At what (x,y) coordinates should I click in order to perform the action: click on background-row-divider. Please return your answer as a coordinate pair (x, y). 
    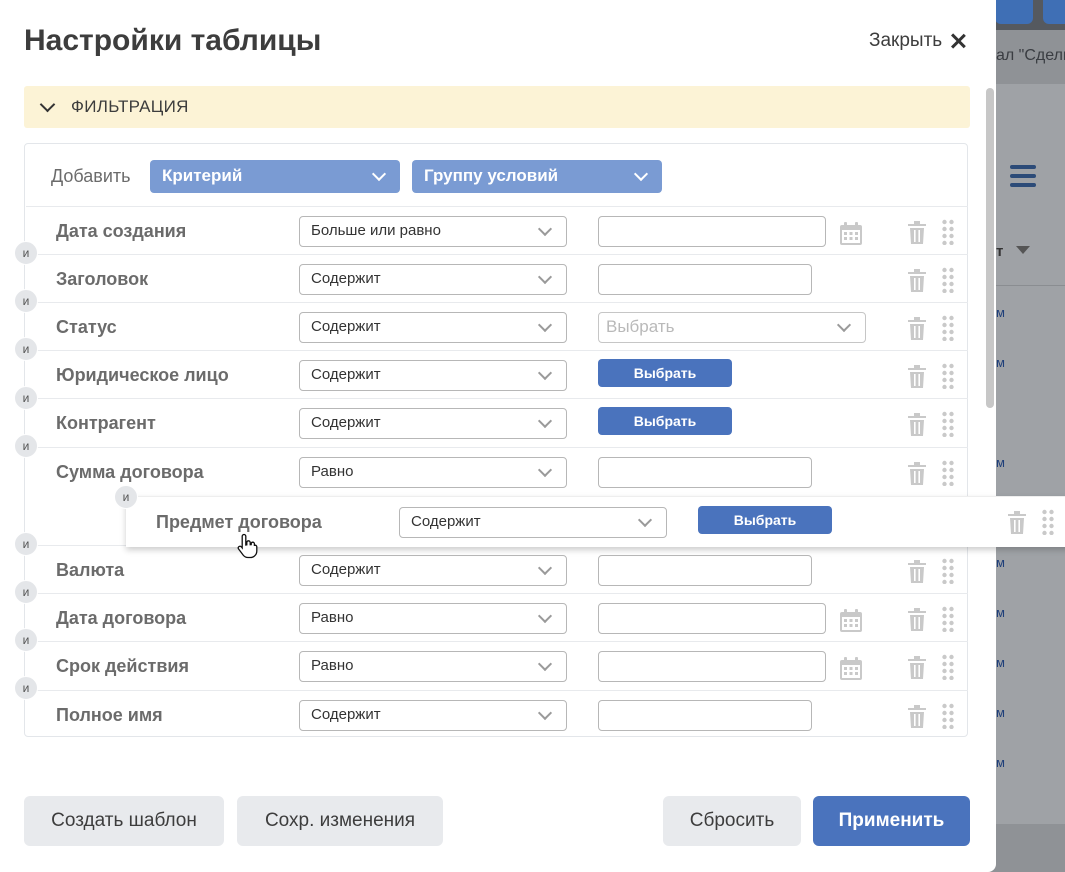
    Looking at the image, I should click on (1027, 285).